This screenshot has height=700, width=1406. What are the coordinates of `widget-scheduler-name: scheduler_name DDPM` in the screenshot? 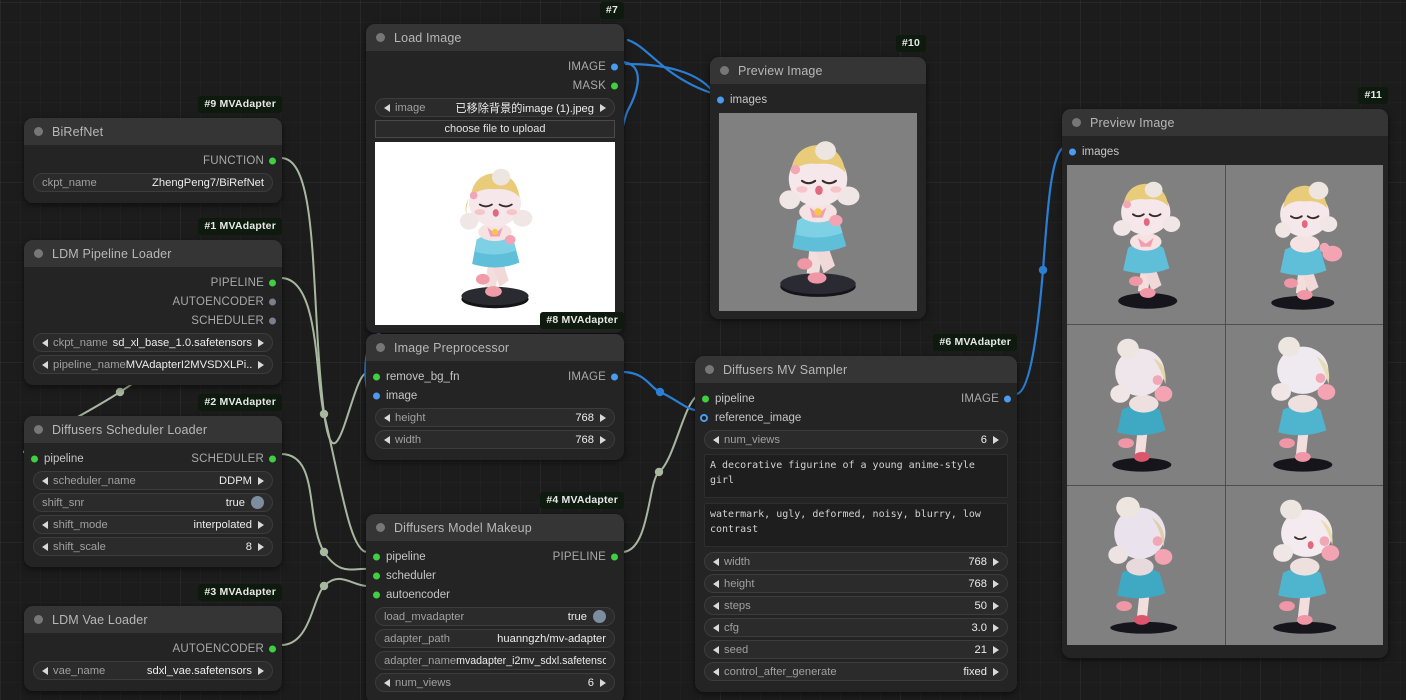 It's located at (153, 480).